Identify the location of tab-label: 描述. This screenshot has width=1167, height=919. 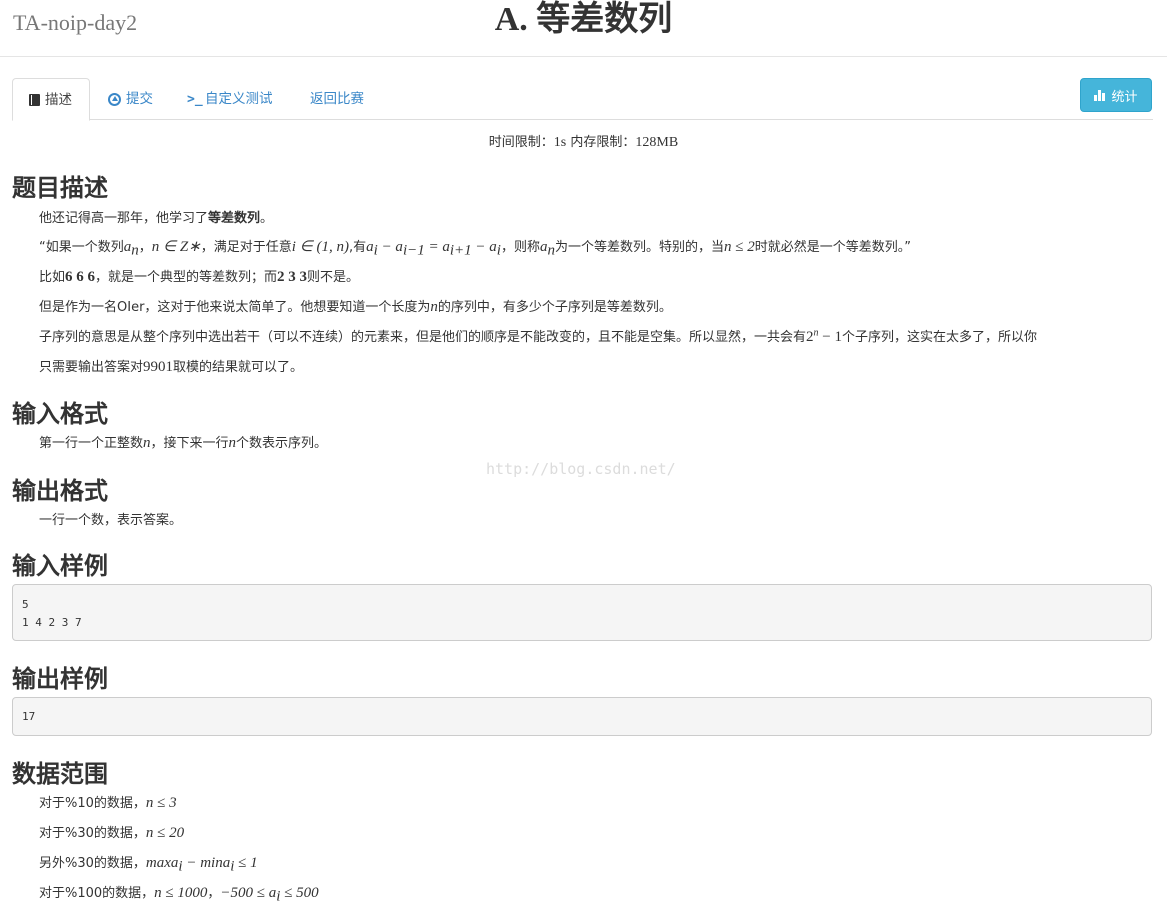
(58, 99).